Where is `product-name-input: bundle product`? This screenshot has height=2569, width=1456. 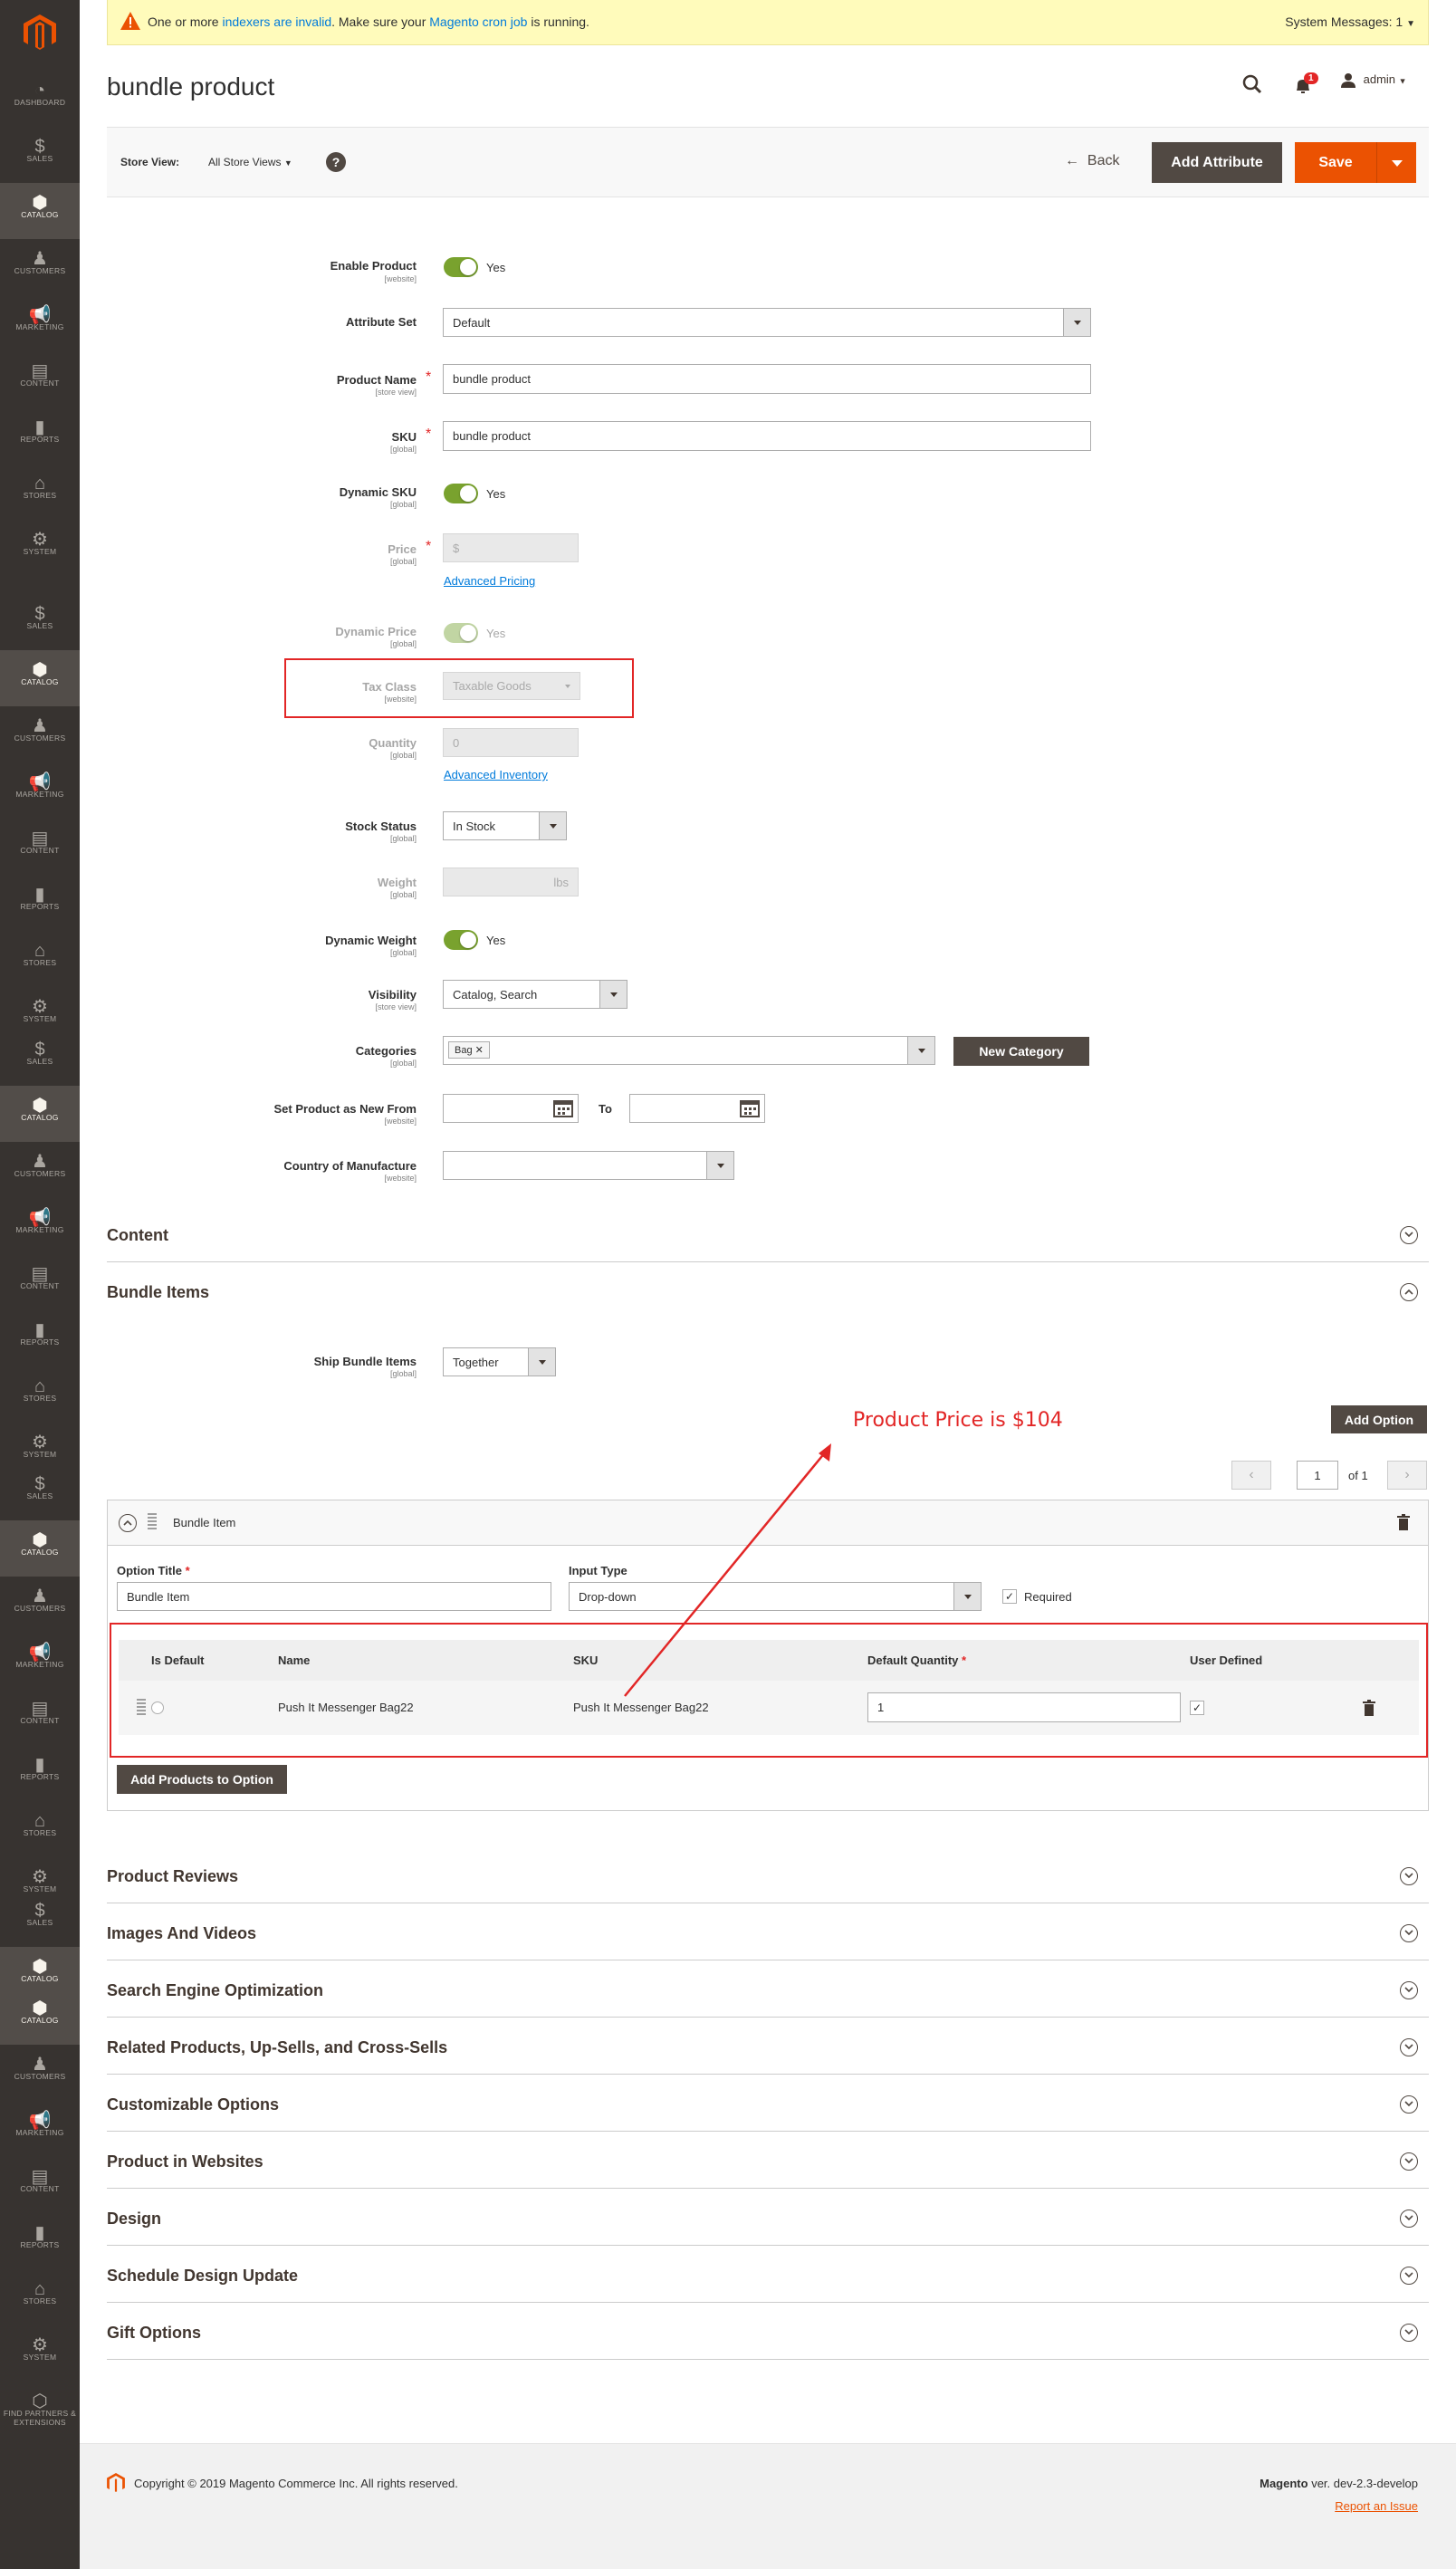
product-name-input: bundle product is located at coordinates (767, 379).